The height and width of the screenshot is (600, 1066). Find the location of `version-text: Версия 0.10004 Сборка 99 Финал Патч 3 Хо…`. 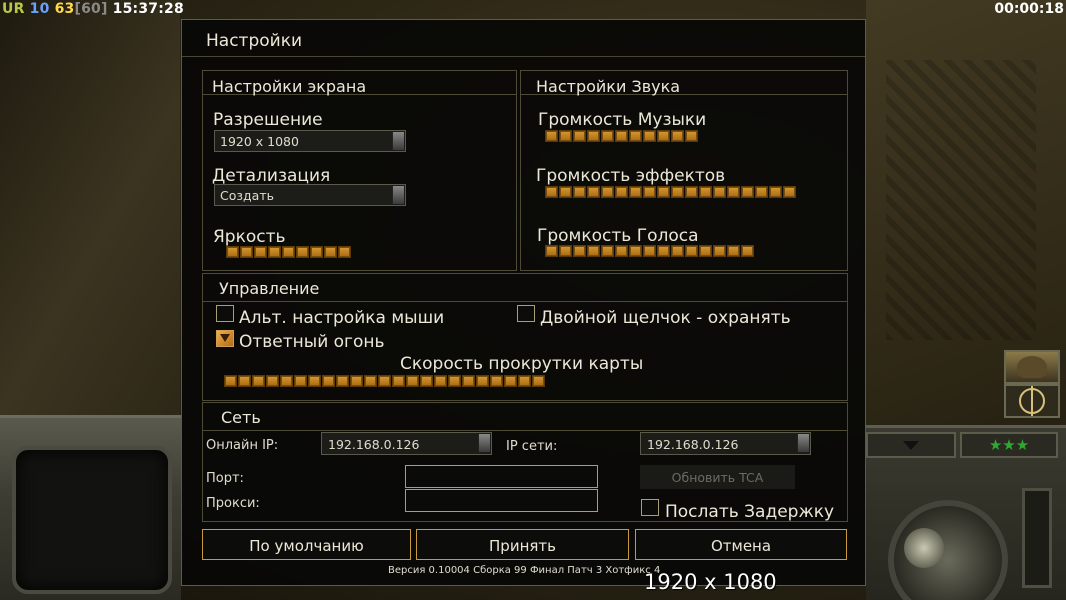

version-text: Версия 0.10004 Сборка 99 Финал Патч 3 Хо… is located at coordinates (524, 570).